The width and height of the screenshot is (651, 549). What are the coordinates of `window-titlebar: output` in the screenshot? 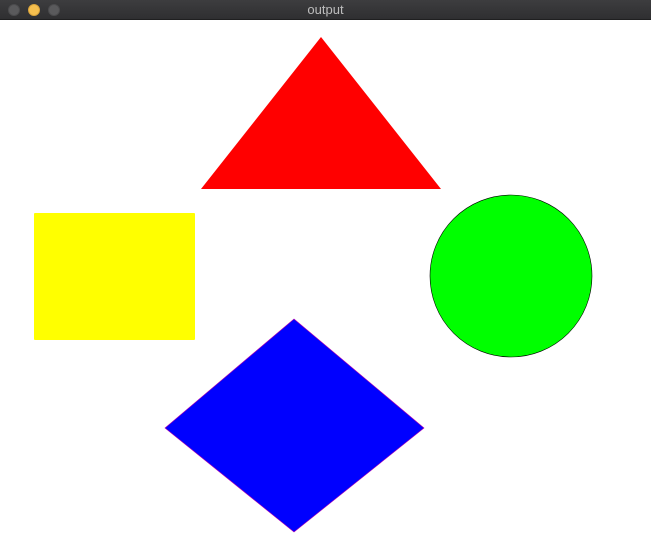 It's located at (325, 10).